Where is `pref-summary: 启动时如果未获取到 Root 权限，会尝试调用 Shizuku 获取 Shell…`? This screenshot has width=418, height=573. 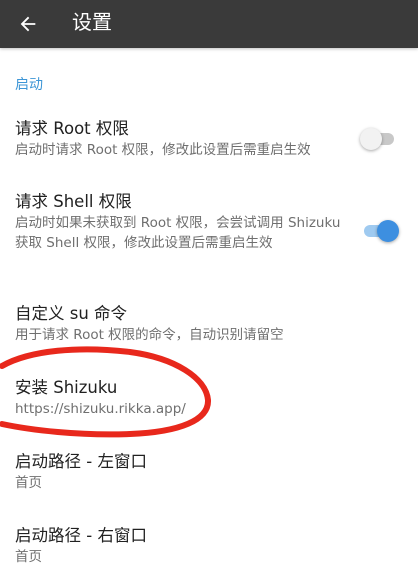 pref-summary: 启动时如果未获取到 Root 权限，会尝试调用 Shizuku 获取 Shell… is located at coordinates (178, 233).